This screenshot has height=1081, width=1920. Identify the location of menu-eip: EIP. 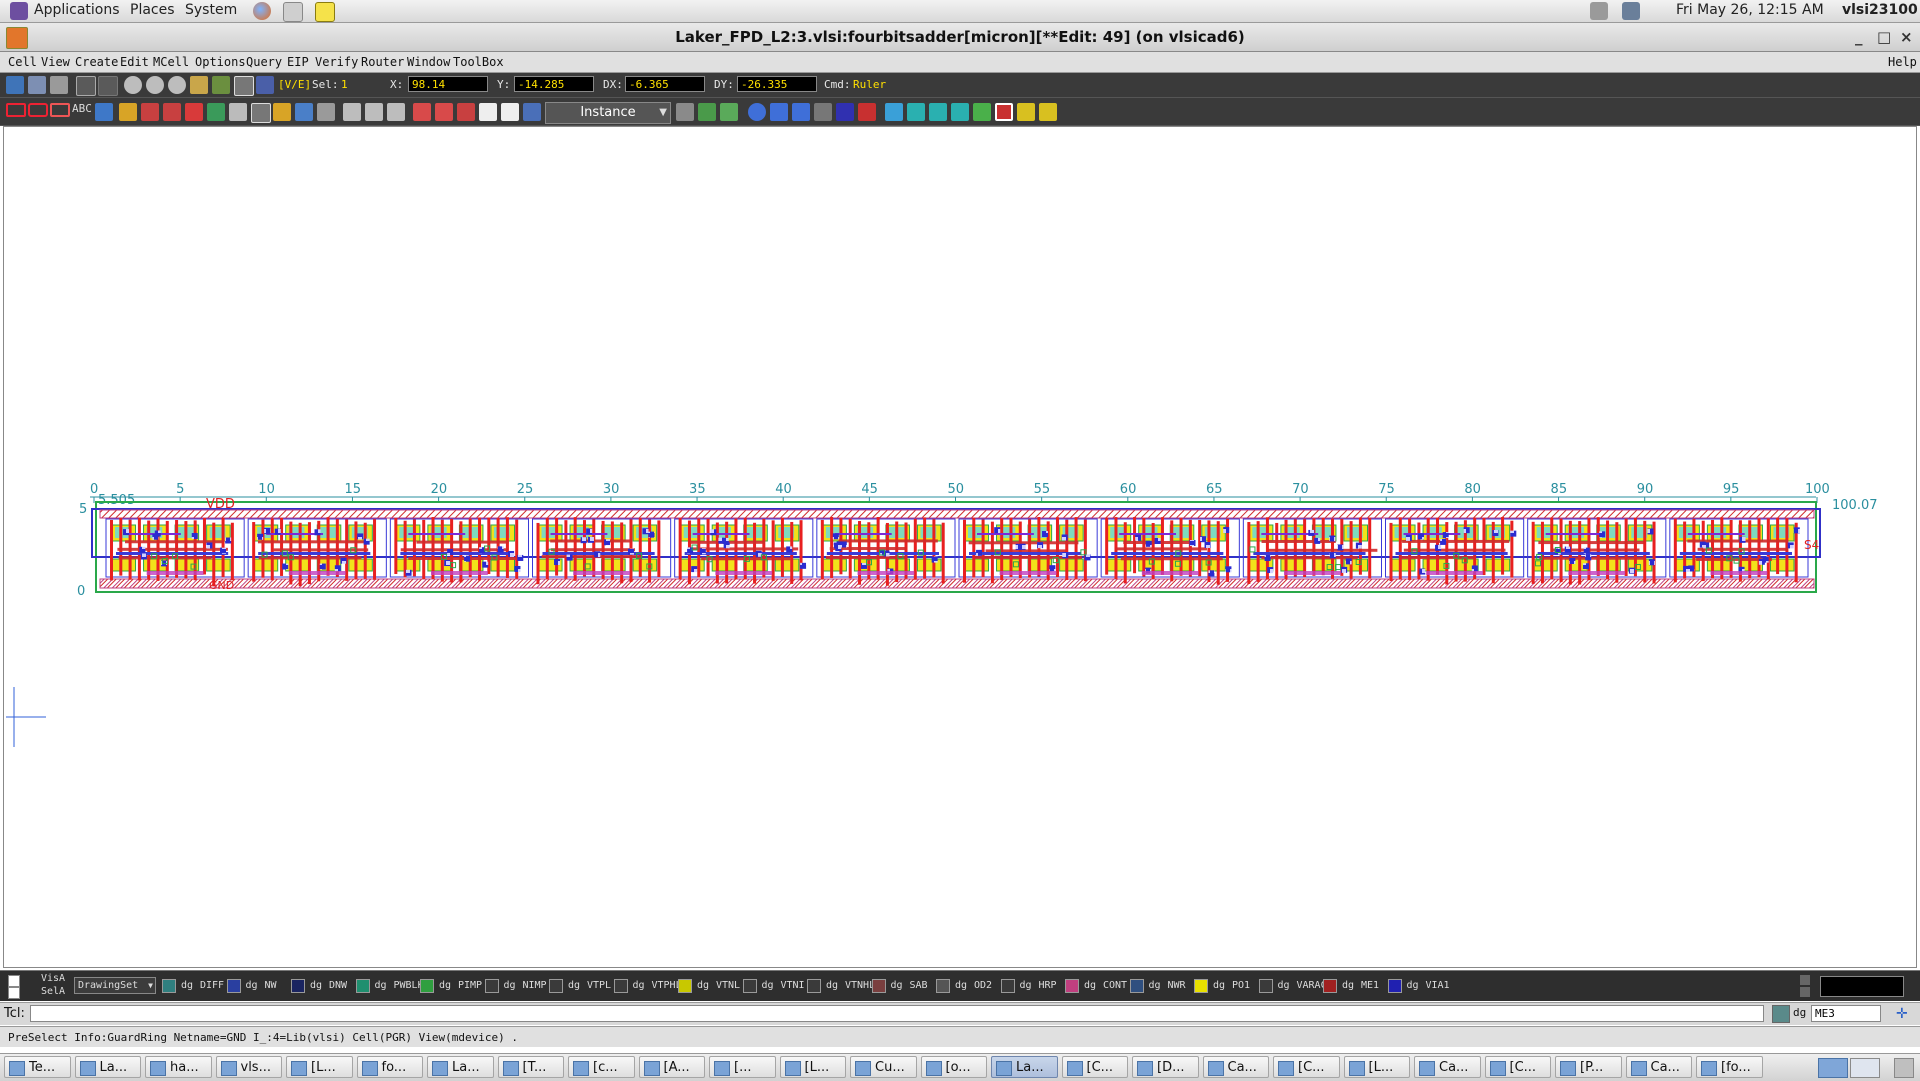
(298, 62).